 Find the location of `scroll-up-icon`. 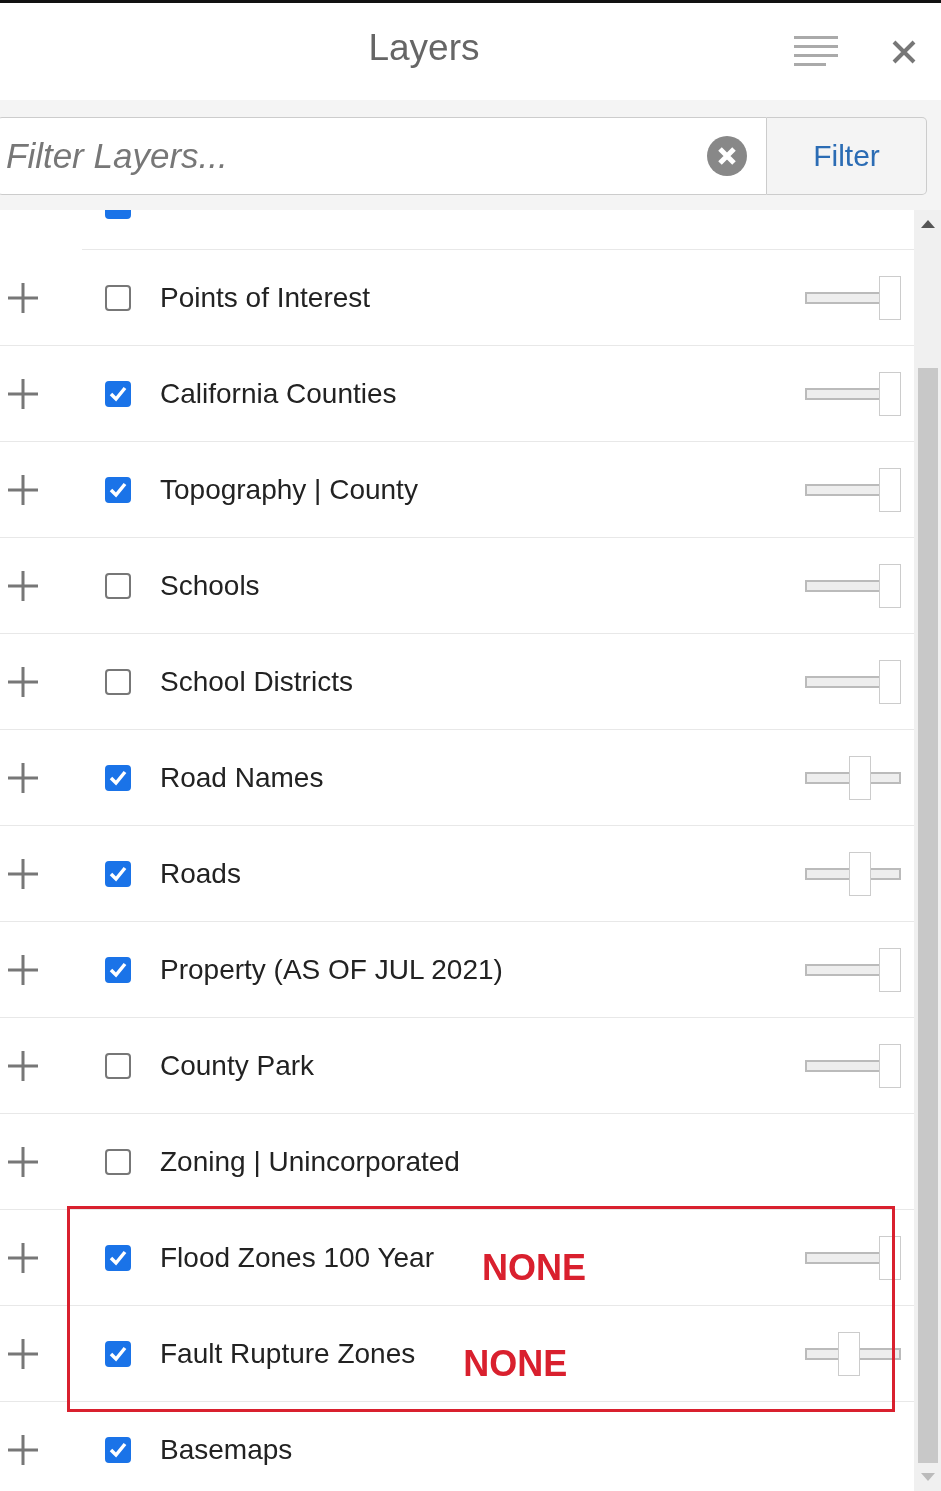

scroll-up-icon is located at coordinates (927, 224).